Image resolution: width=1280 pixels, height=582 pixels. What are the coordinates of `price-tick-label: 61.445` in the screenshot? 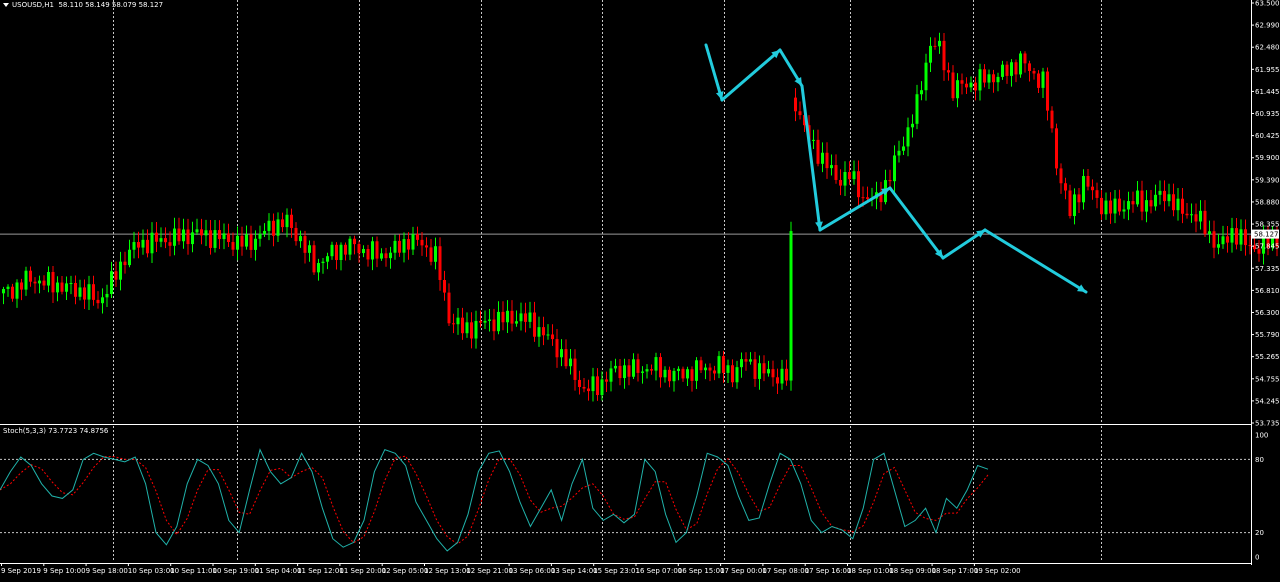 It's located at (1267, 92).